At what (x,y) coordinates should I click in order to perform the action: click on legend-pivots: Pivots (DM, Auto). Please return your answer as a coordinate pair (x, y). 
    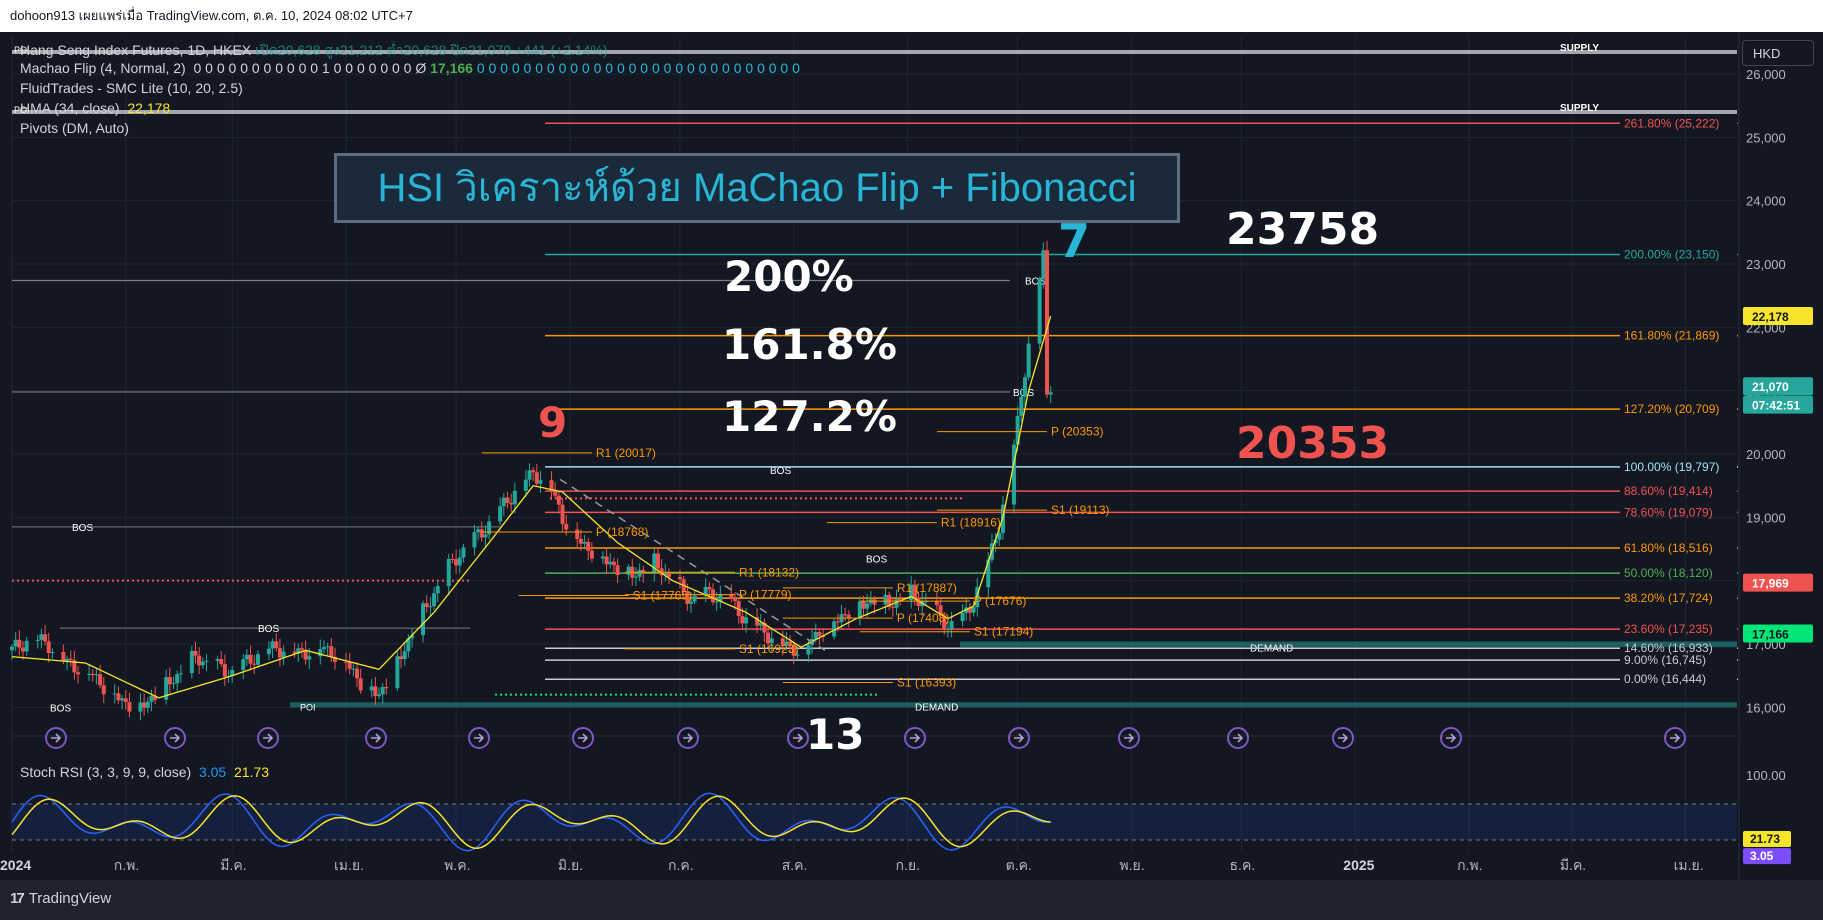
    Looking at the image, I should click on (74, 128).